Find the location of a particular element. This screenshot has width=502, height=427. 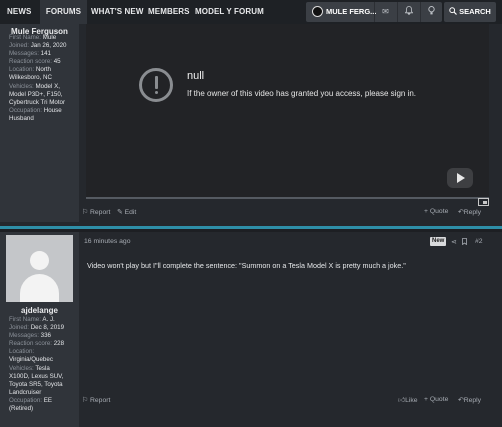

picture-in-picture-icon is located at coordinates (483, 202).